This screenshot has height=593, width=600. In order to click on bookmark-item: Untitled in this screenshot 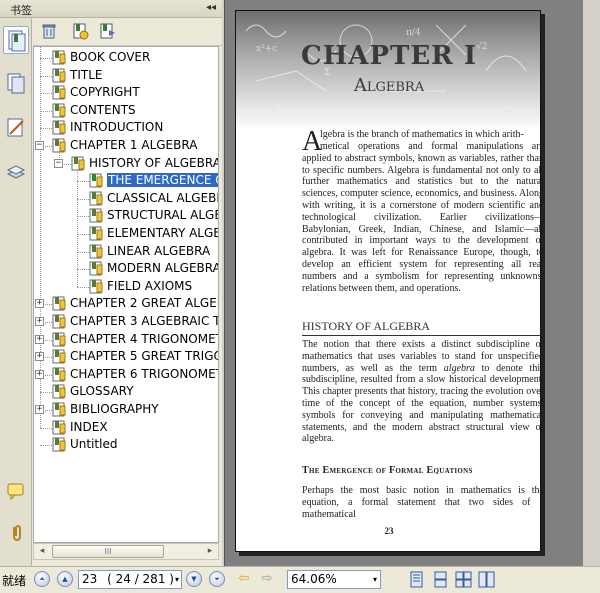, I will do `click(84, 444)`.